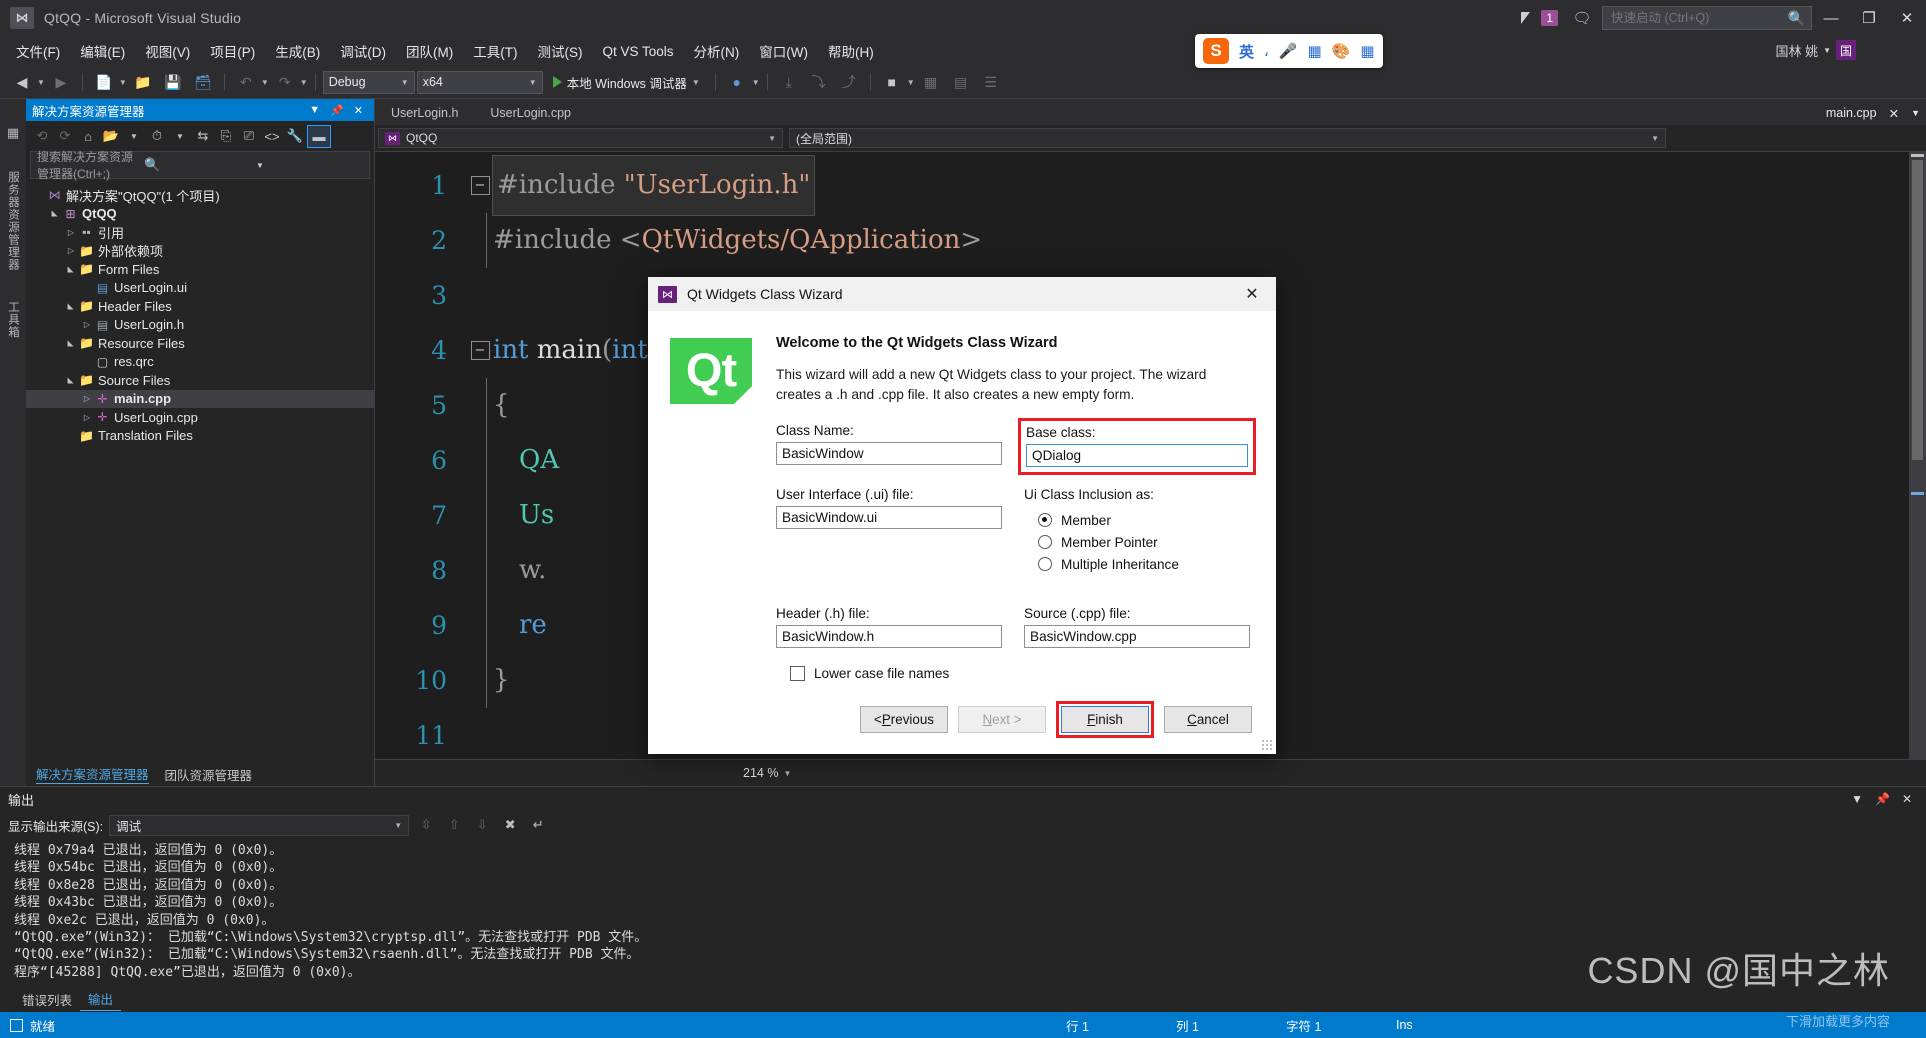 This screenshot has width=1926, height=1038. I want to click on search-icon: 🔍, so click(197, 165).